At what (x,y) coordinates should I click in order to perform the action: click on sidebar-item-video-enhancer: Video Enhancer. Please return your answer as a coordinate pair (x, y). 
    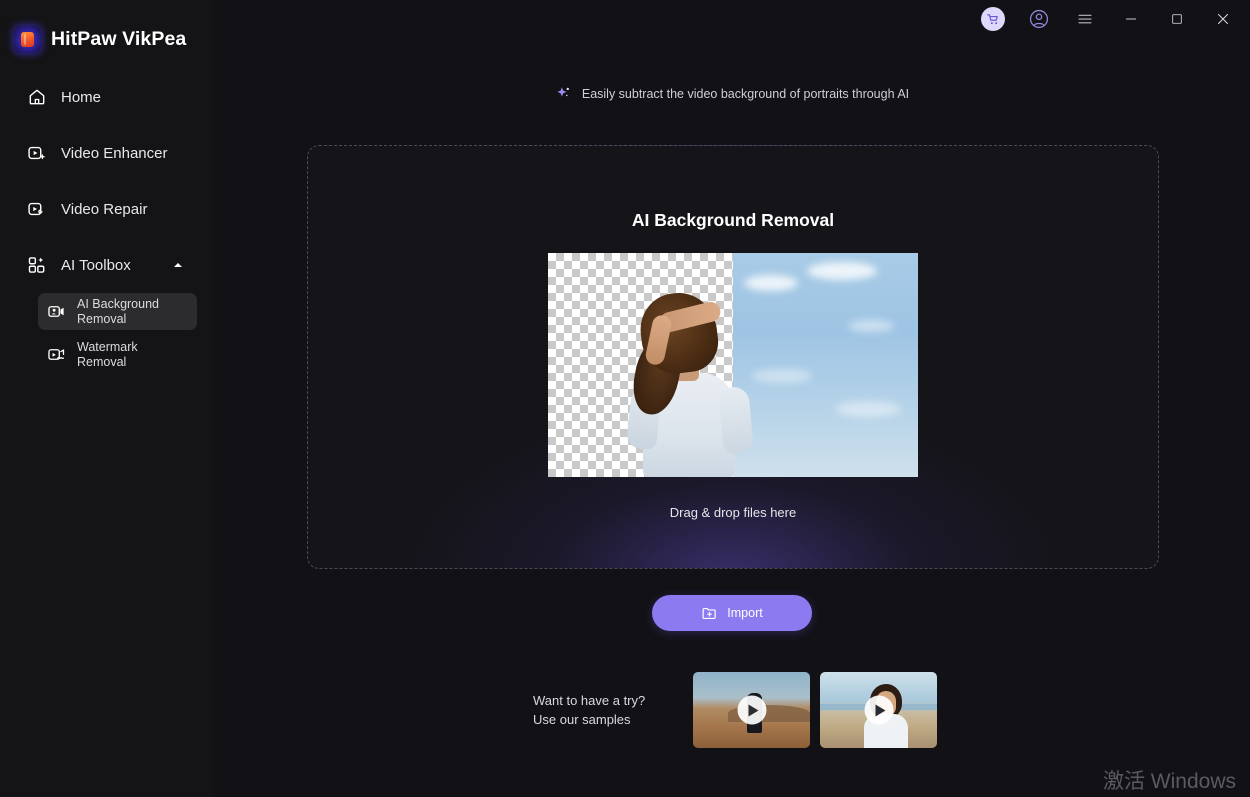
    Looking at the image, I should click on (106, 153).